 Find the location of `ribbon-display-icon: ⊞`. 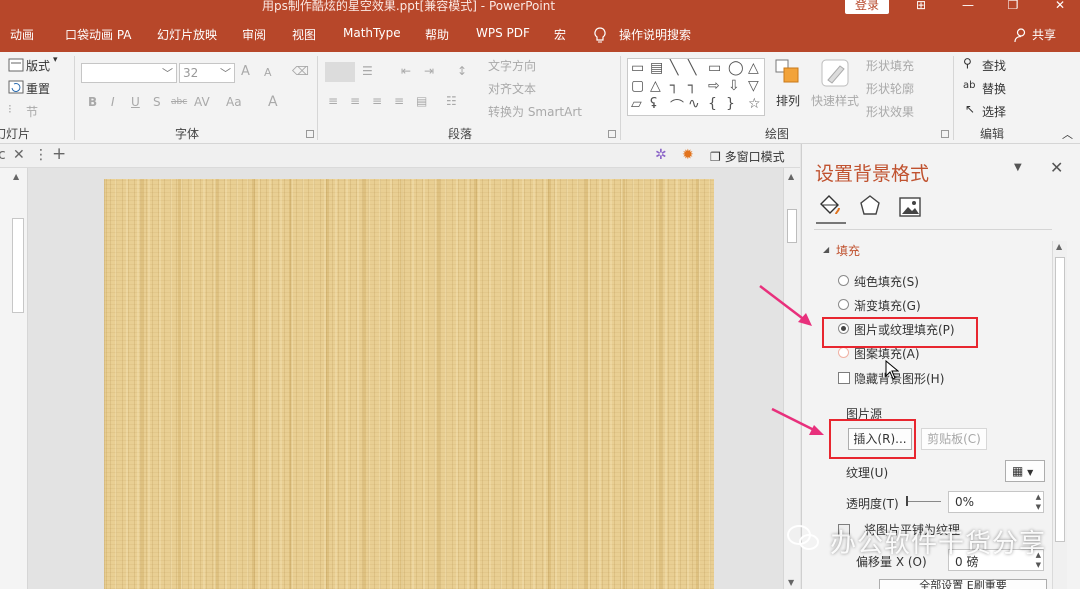

ribbon-display-icon: ⊞ is located at coordinates (921, 7).